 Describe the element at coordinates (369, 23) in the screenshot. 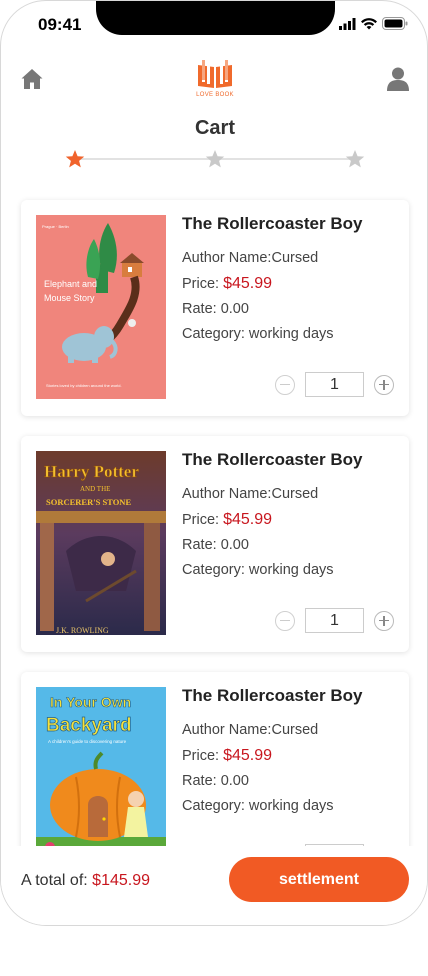

I see `wifi-icon` at that location.